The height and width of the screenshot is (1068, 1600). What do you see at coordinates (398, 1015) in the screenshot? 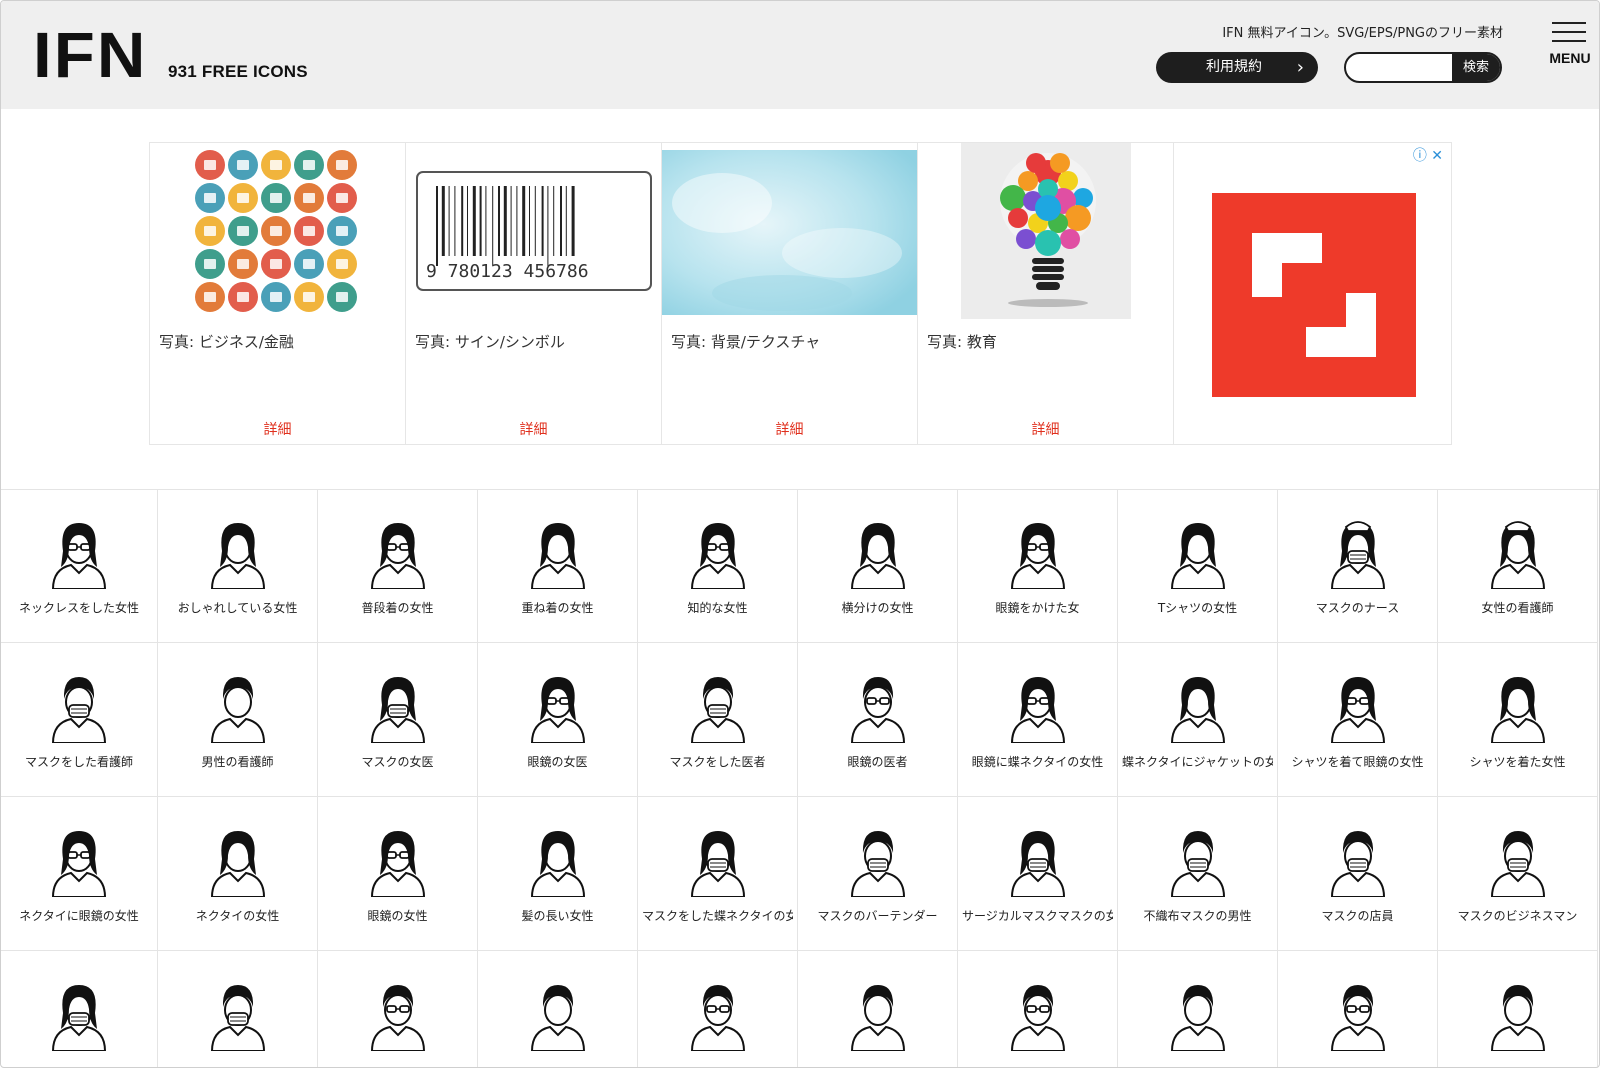
I see `man-glasses-icon` at bounding box center [398, 1015].